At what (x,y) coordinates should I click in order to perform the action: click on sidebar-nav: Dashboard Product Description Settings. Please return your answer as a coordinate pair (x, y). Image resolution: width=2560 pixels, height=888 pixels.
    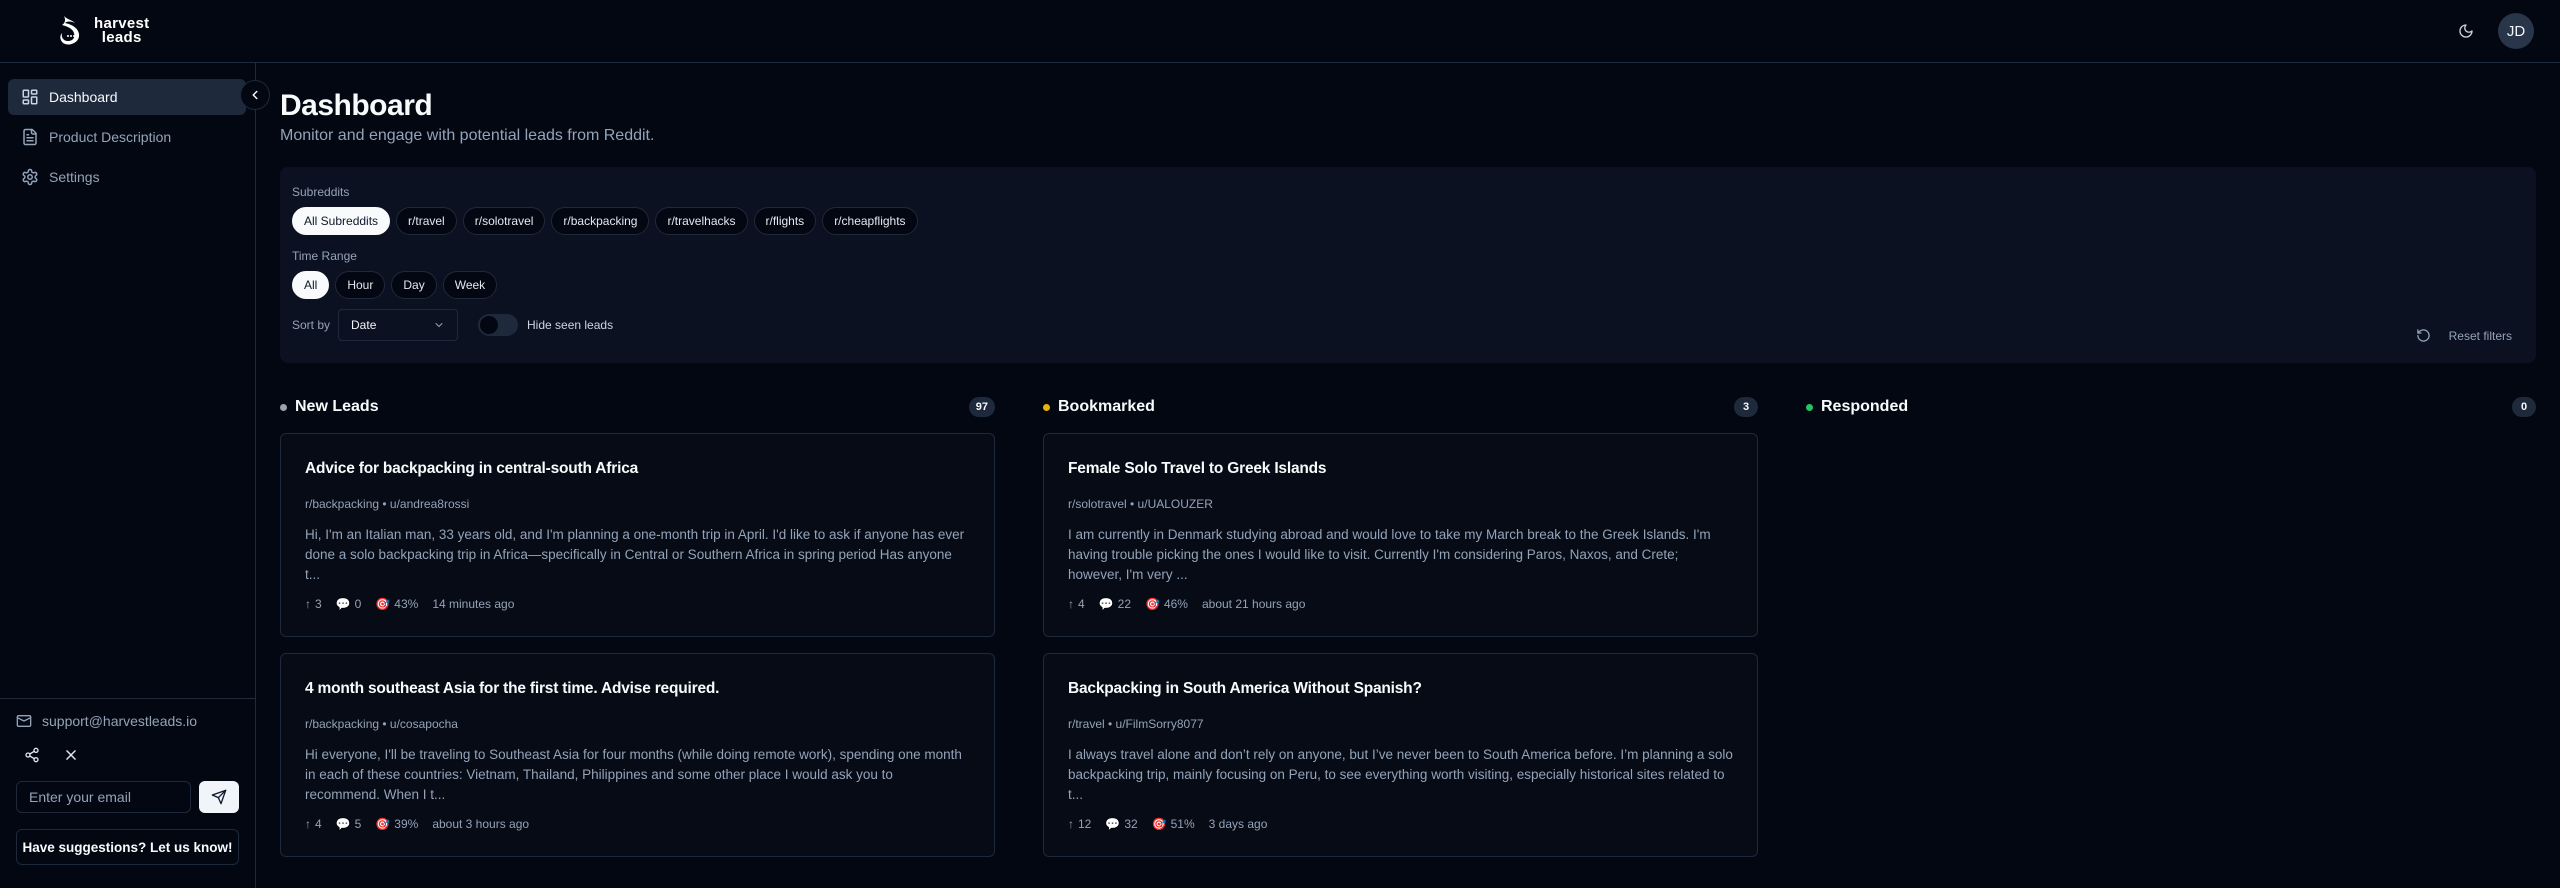
    Looking at the image, I should click on (127, 129).